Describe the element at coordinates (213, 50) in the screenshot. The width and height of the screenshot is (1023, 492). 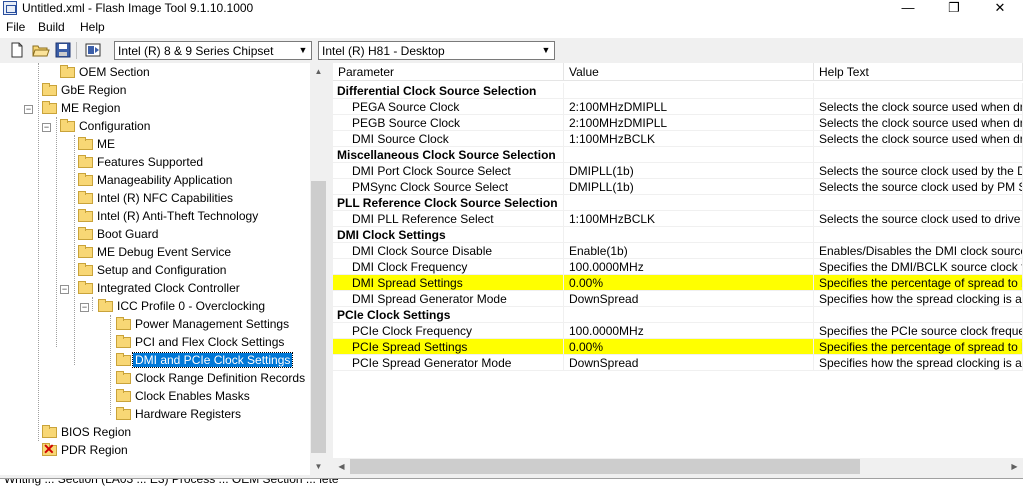
I see `chipset-select: Intel (R) 8 & 9 Series Chipset ▼` at that location.